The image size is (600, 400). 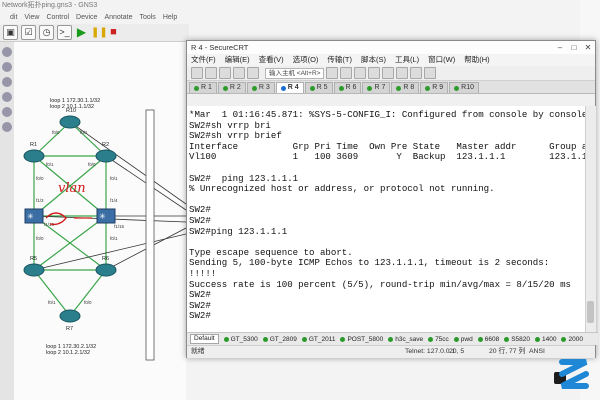 I want to click on enddevice-category-icon, so click(x=7, y=82).